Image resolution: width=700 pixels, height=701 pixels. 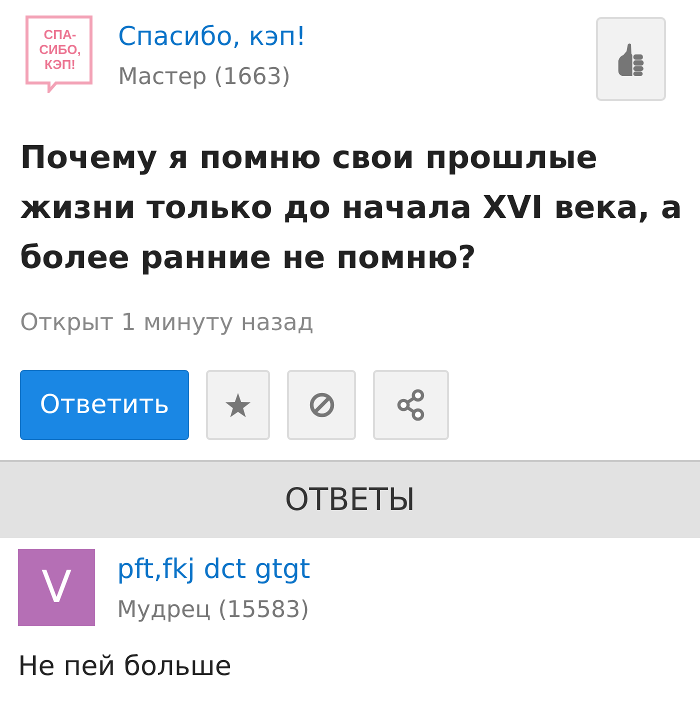 What do you see at coordinates (60, 49) in the screenshot?
I see `logo-text: СПА- СИБО, КЭП!` at bounding box center [60, 49].